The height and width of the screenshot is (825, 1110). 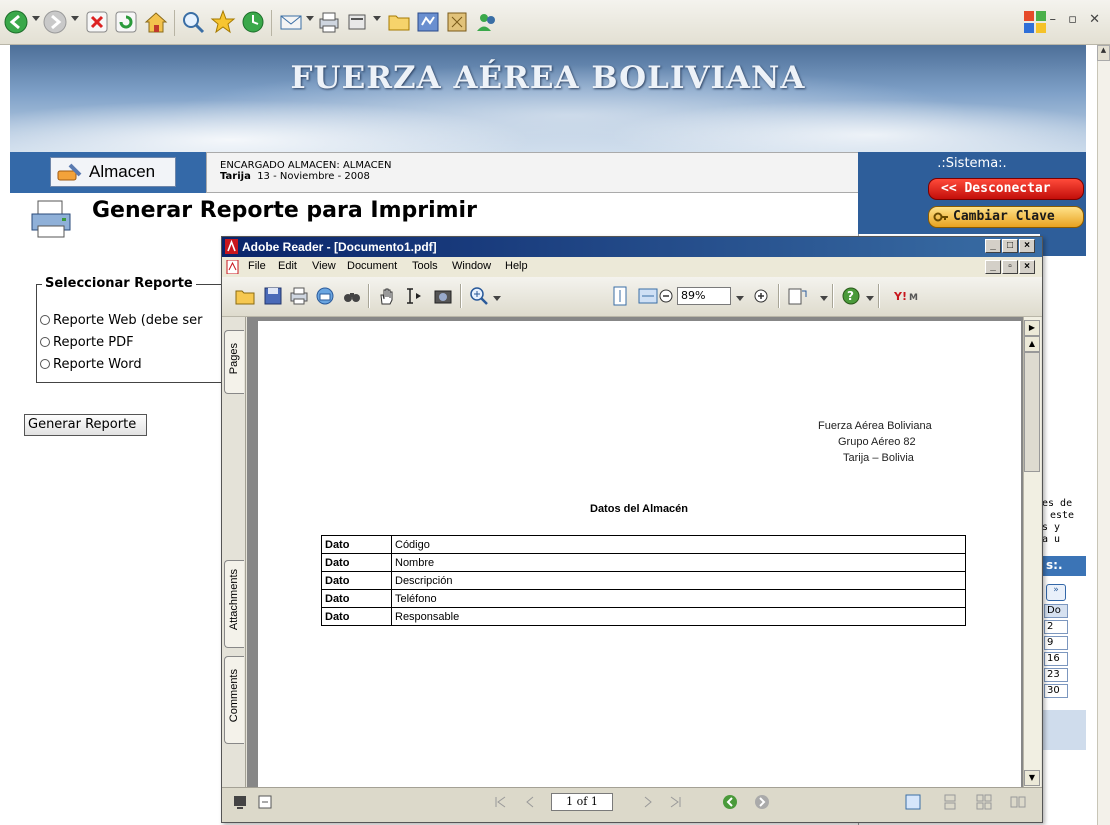 What do you see at coordinates (1027, 267) in the screenshot?
I see `doc-close-button: ×` at bounding box center [1027, 267].